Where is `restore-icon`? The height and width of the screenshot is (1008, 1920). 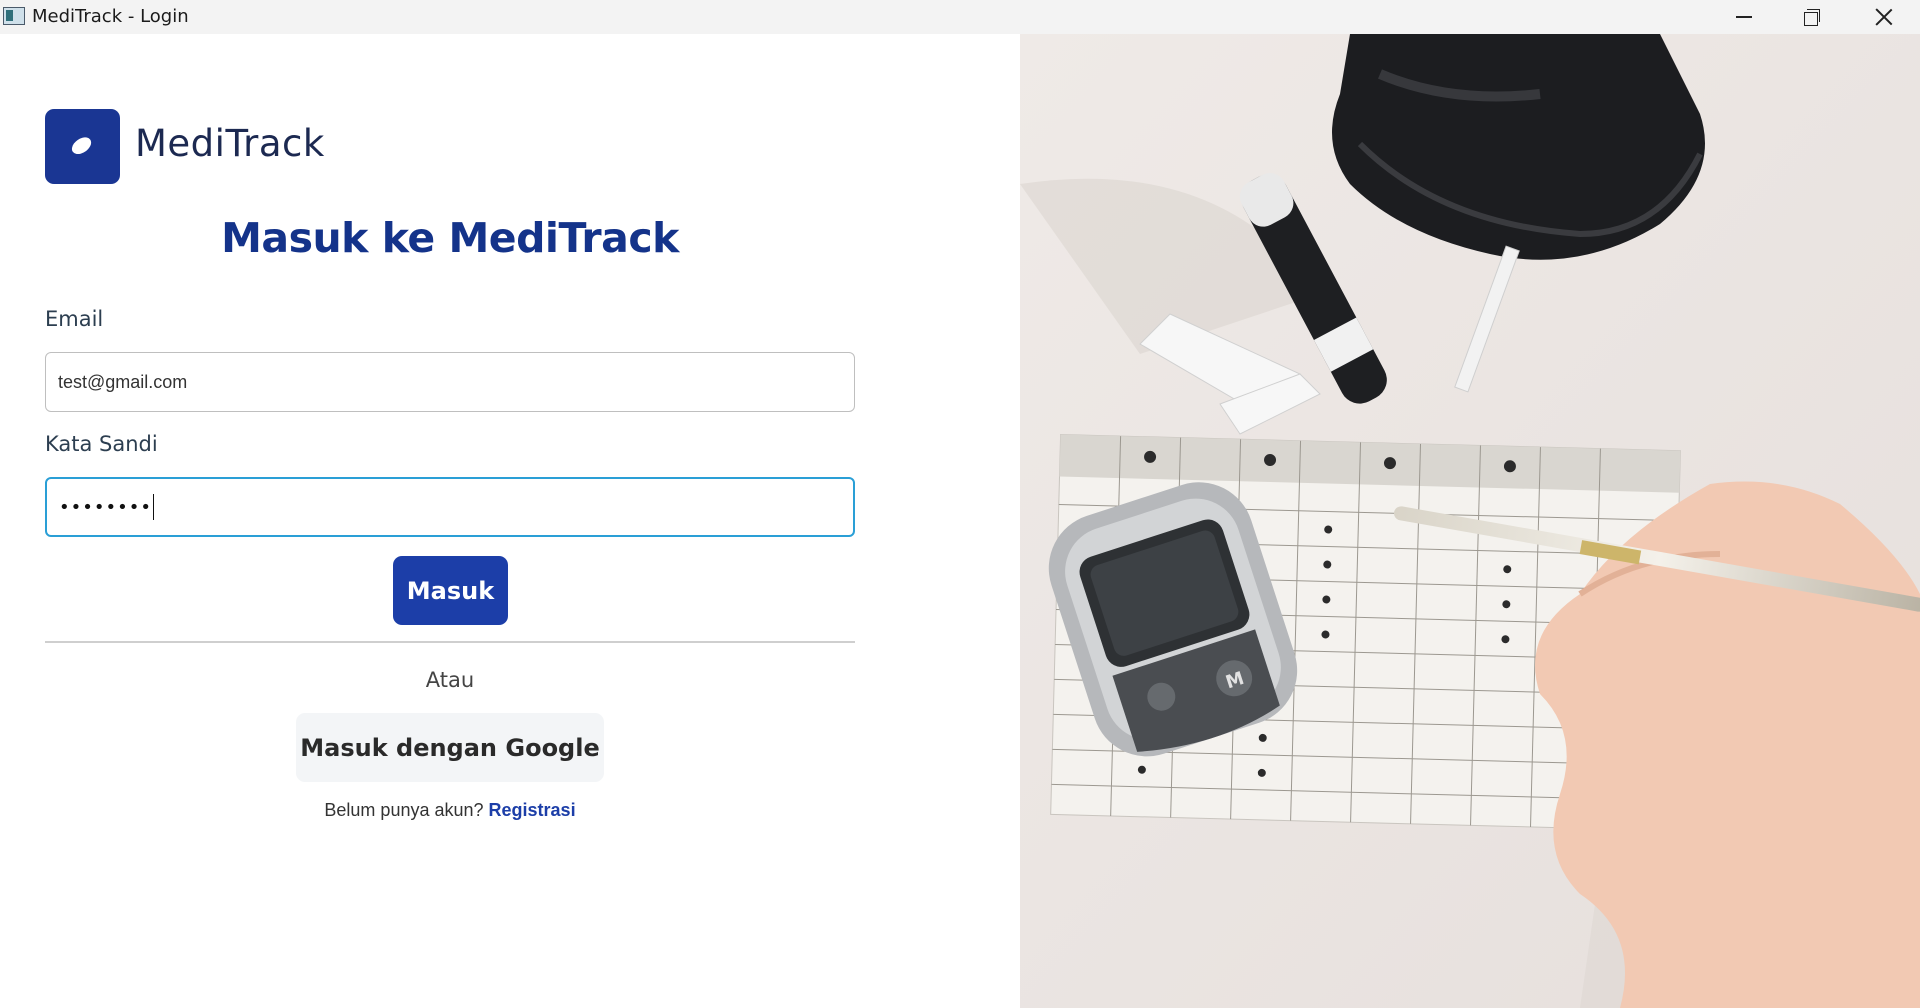
restore-icon is located at coordinates (1812, 17).